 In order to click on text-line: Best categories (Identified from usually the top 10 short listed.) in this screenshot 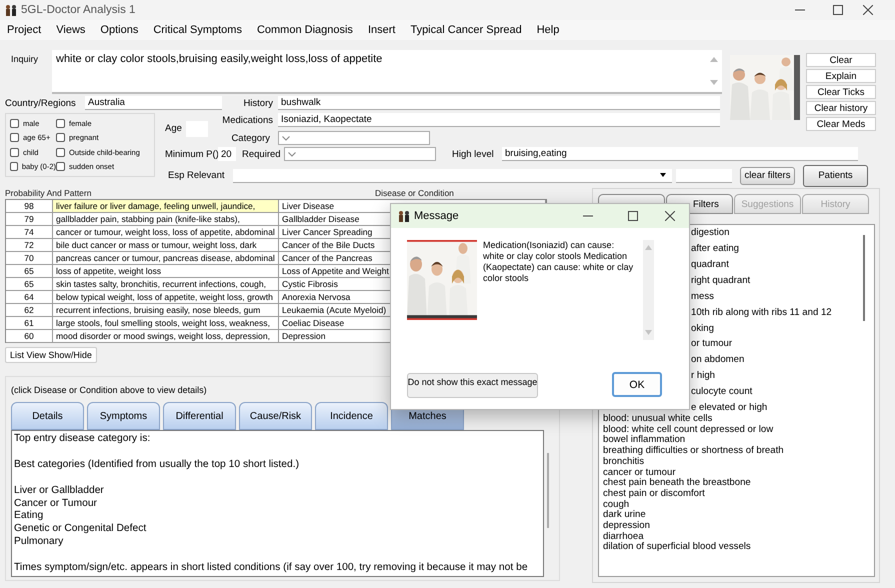, I will do `click(157, 465)`.